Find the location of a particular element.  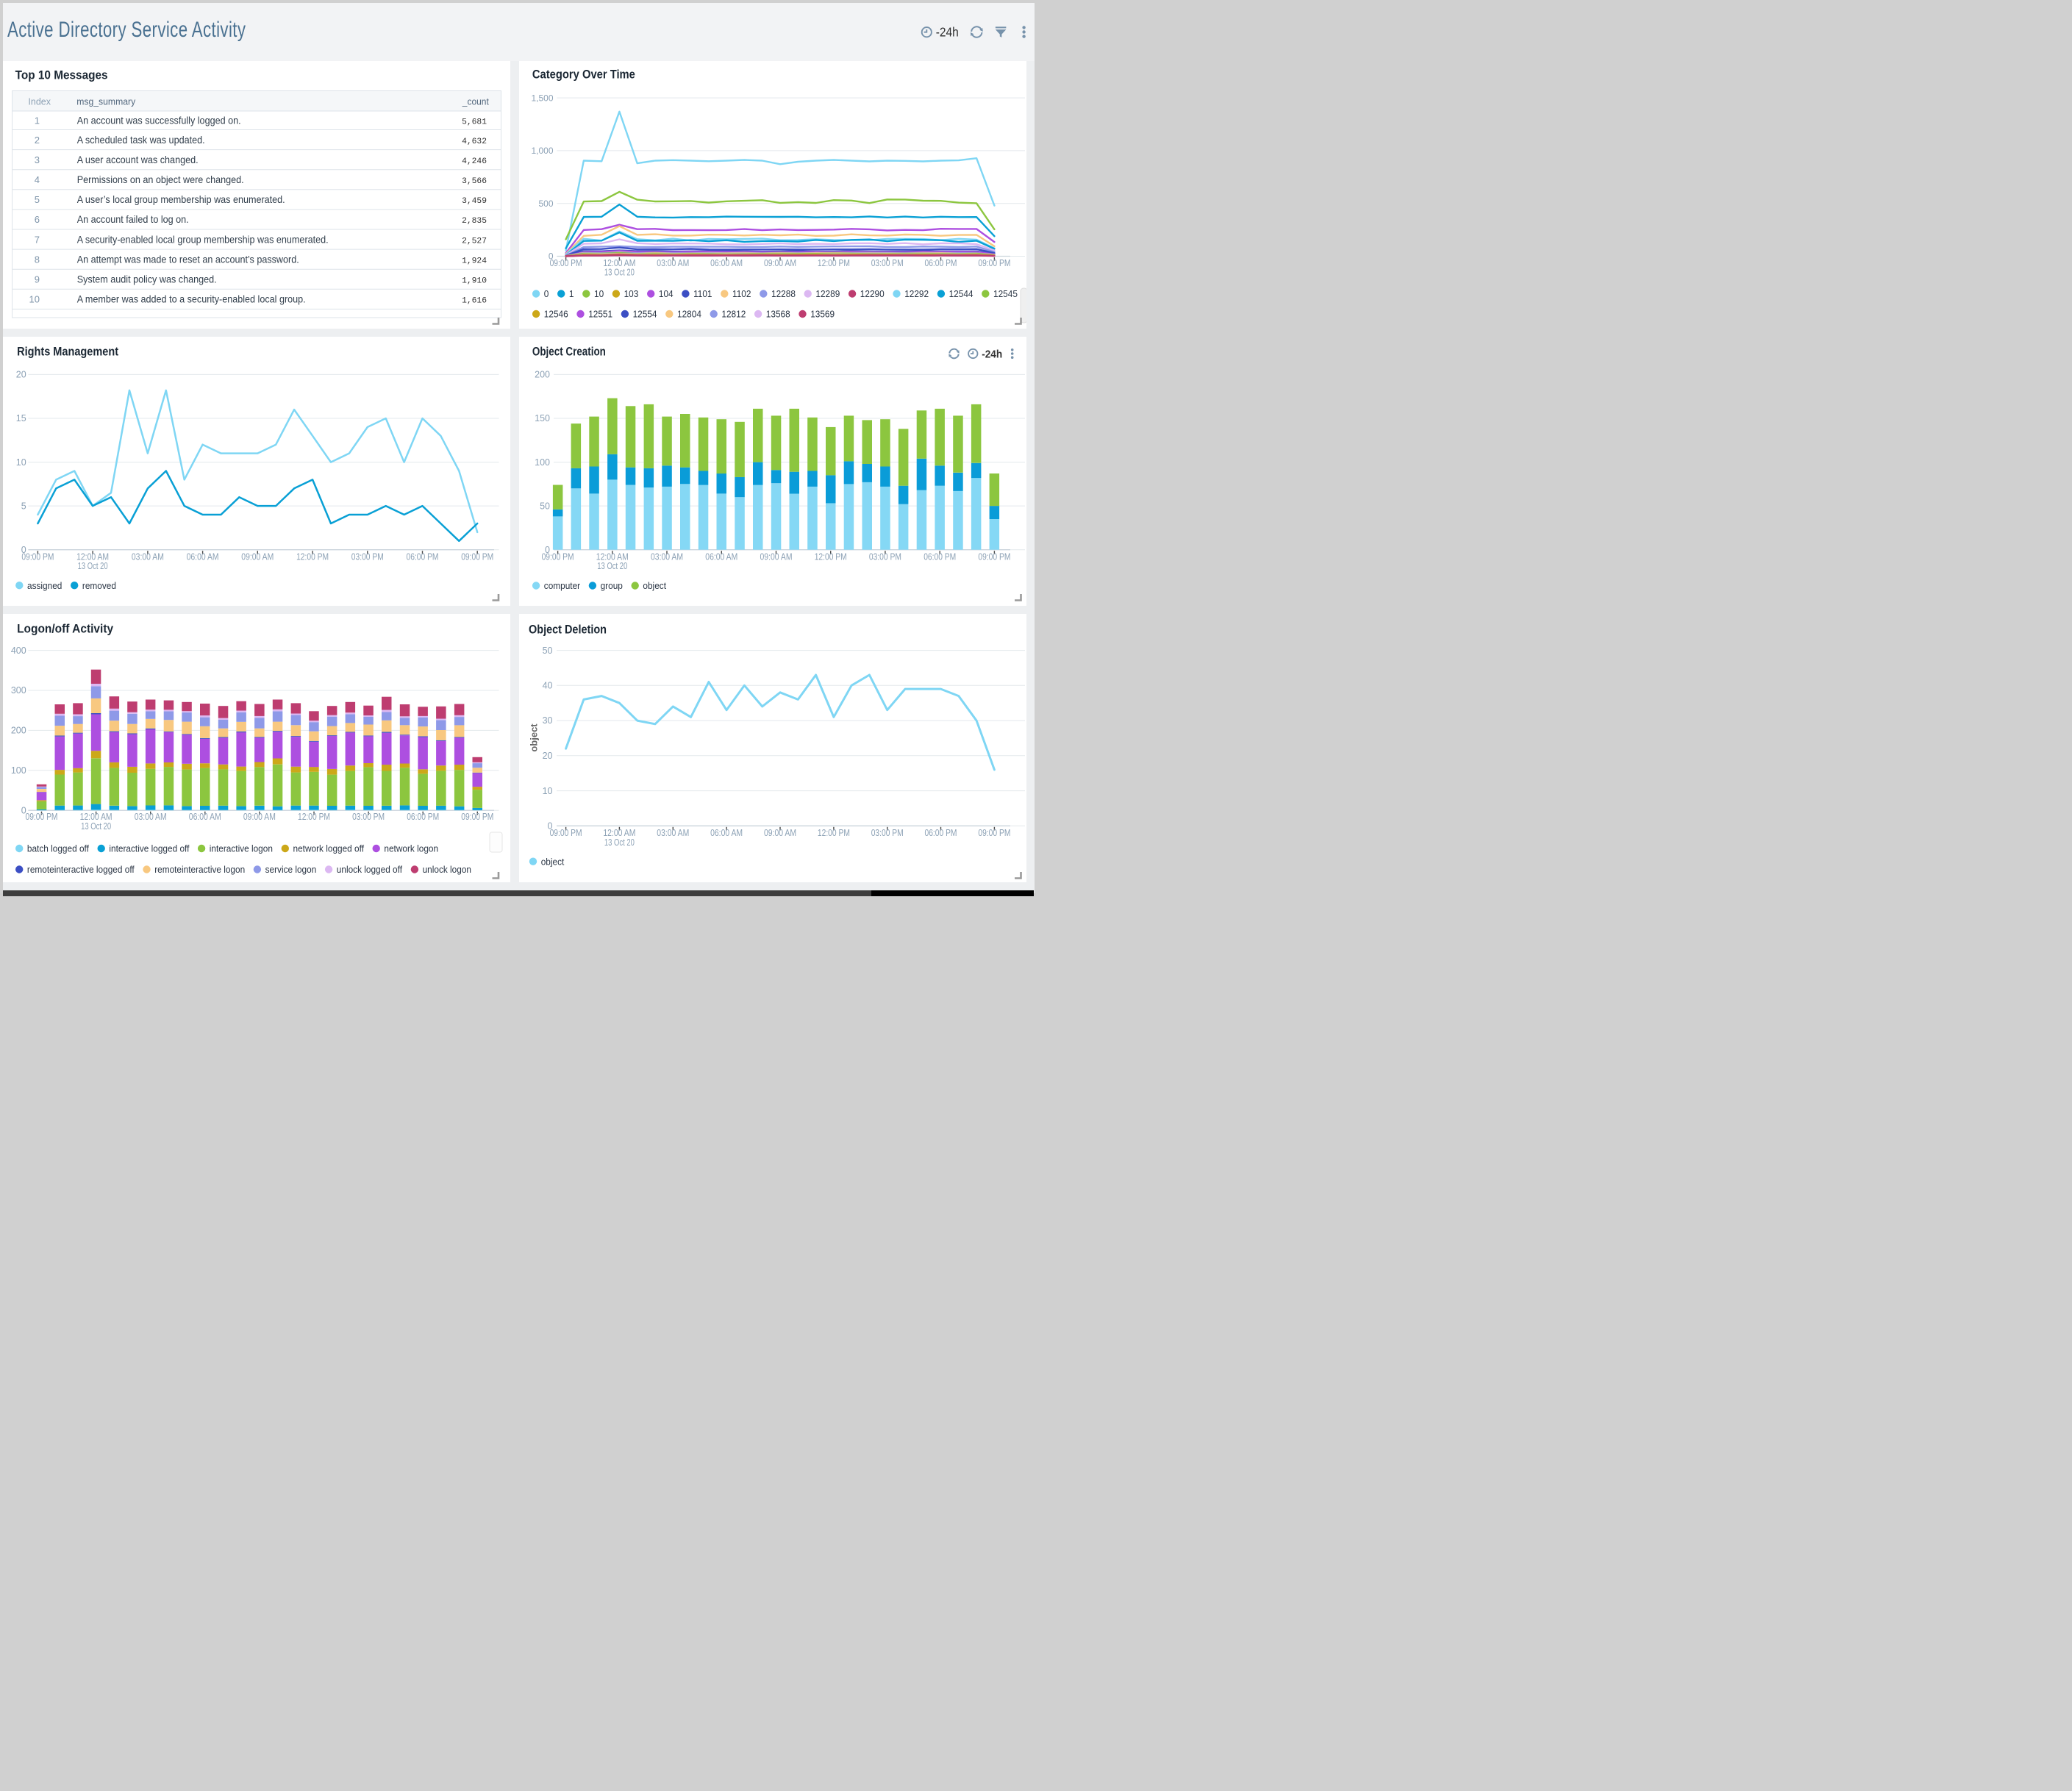

svg-text: 12290 is located at coordinates (872, 293).